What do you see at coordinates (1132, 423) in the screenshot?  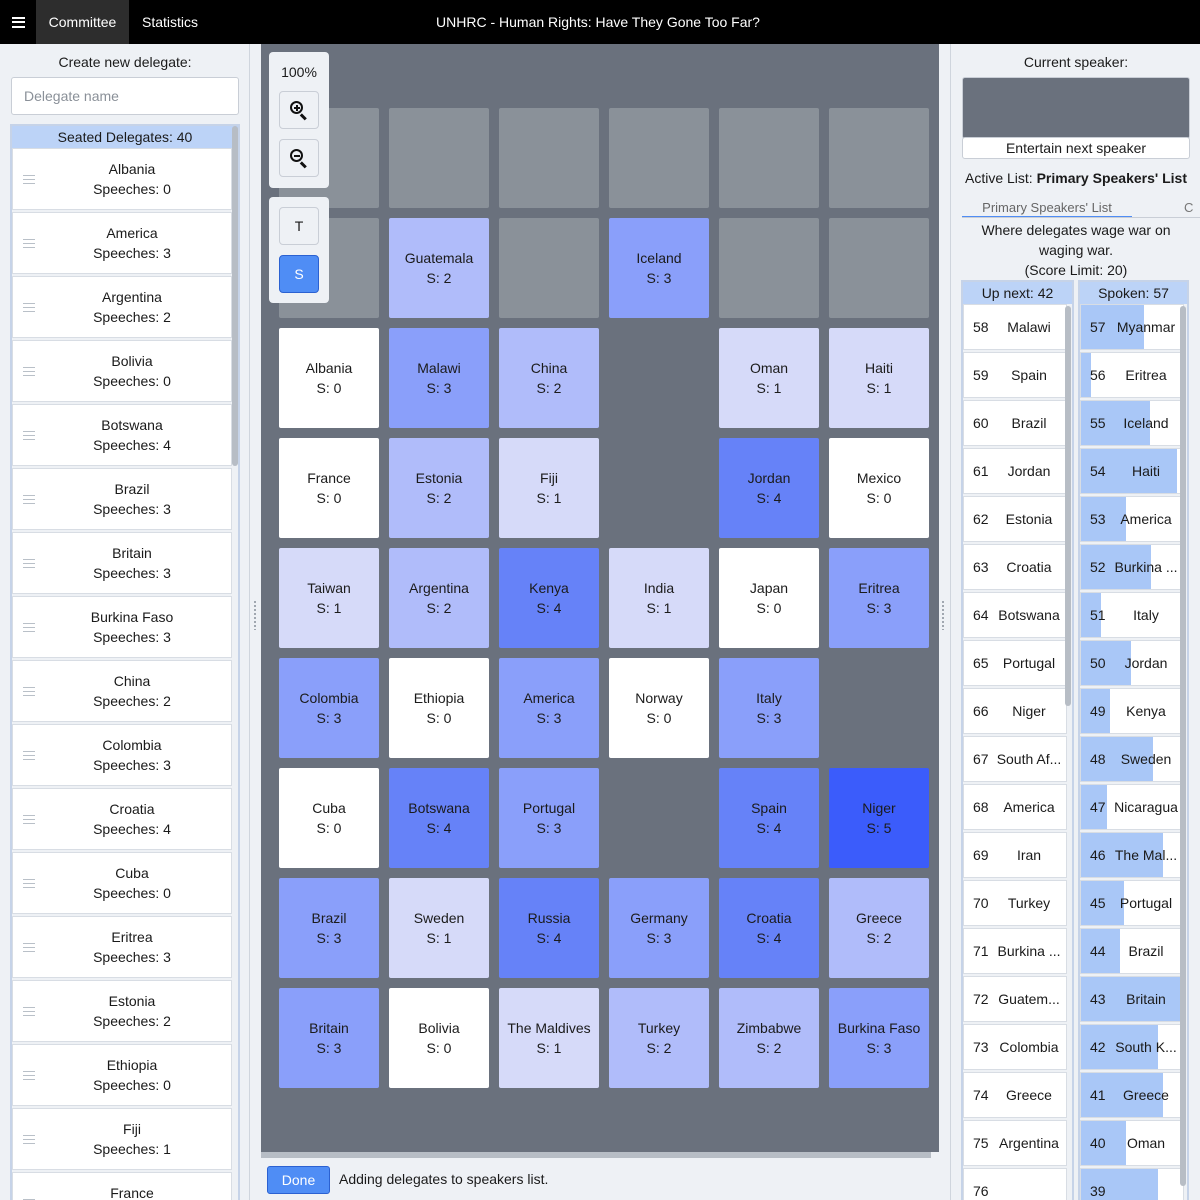 I see `spoken-item: 55 Iceland` at bounding box center [1132, 423].